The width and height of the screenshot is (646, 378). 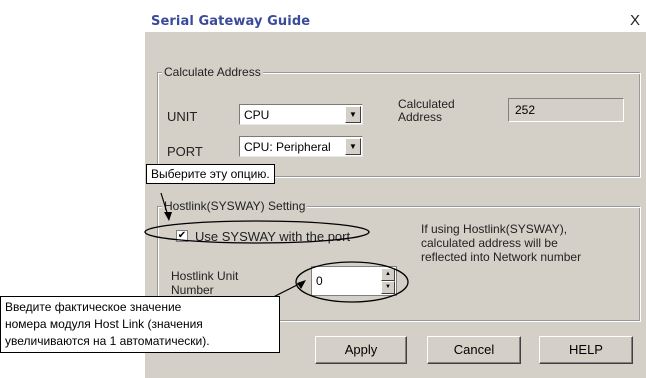 I want to click on calculate-address-legend: Calculate Address, so click(x=212, y=72).